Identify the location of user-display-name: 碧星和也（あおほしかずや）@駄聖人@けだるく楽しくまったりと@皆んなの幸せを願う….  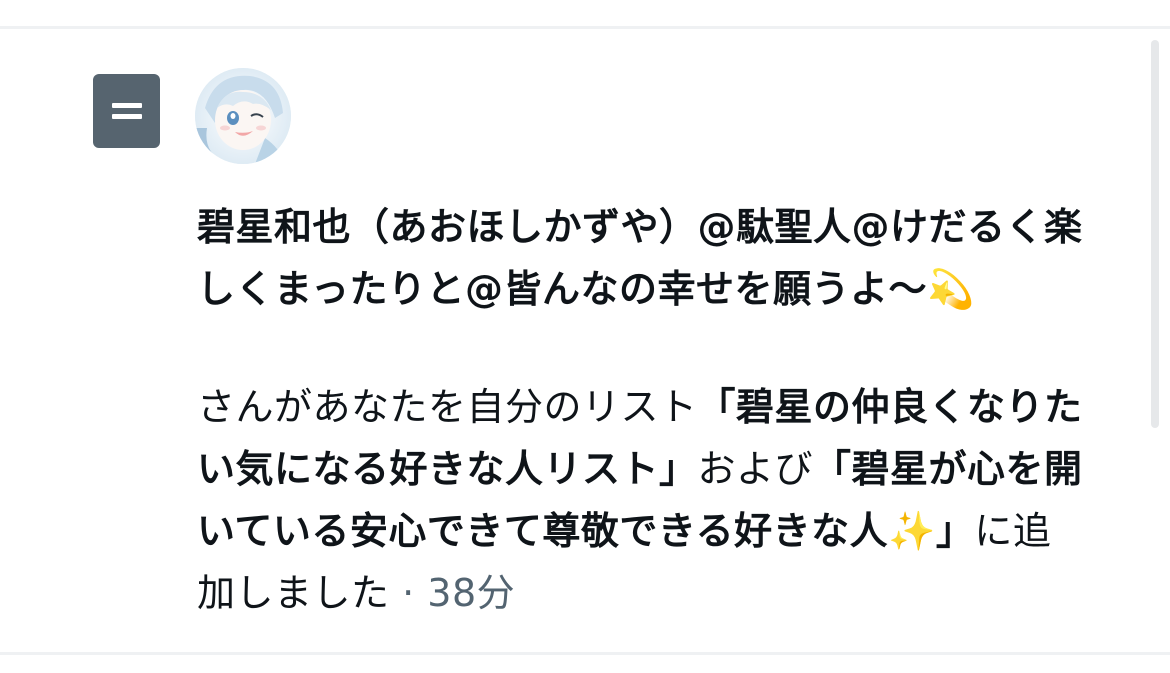
(657, 258).